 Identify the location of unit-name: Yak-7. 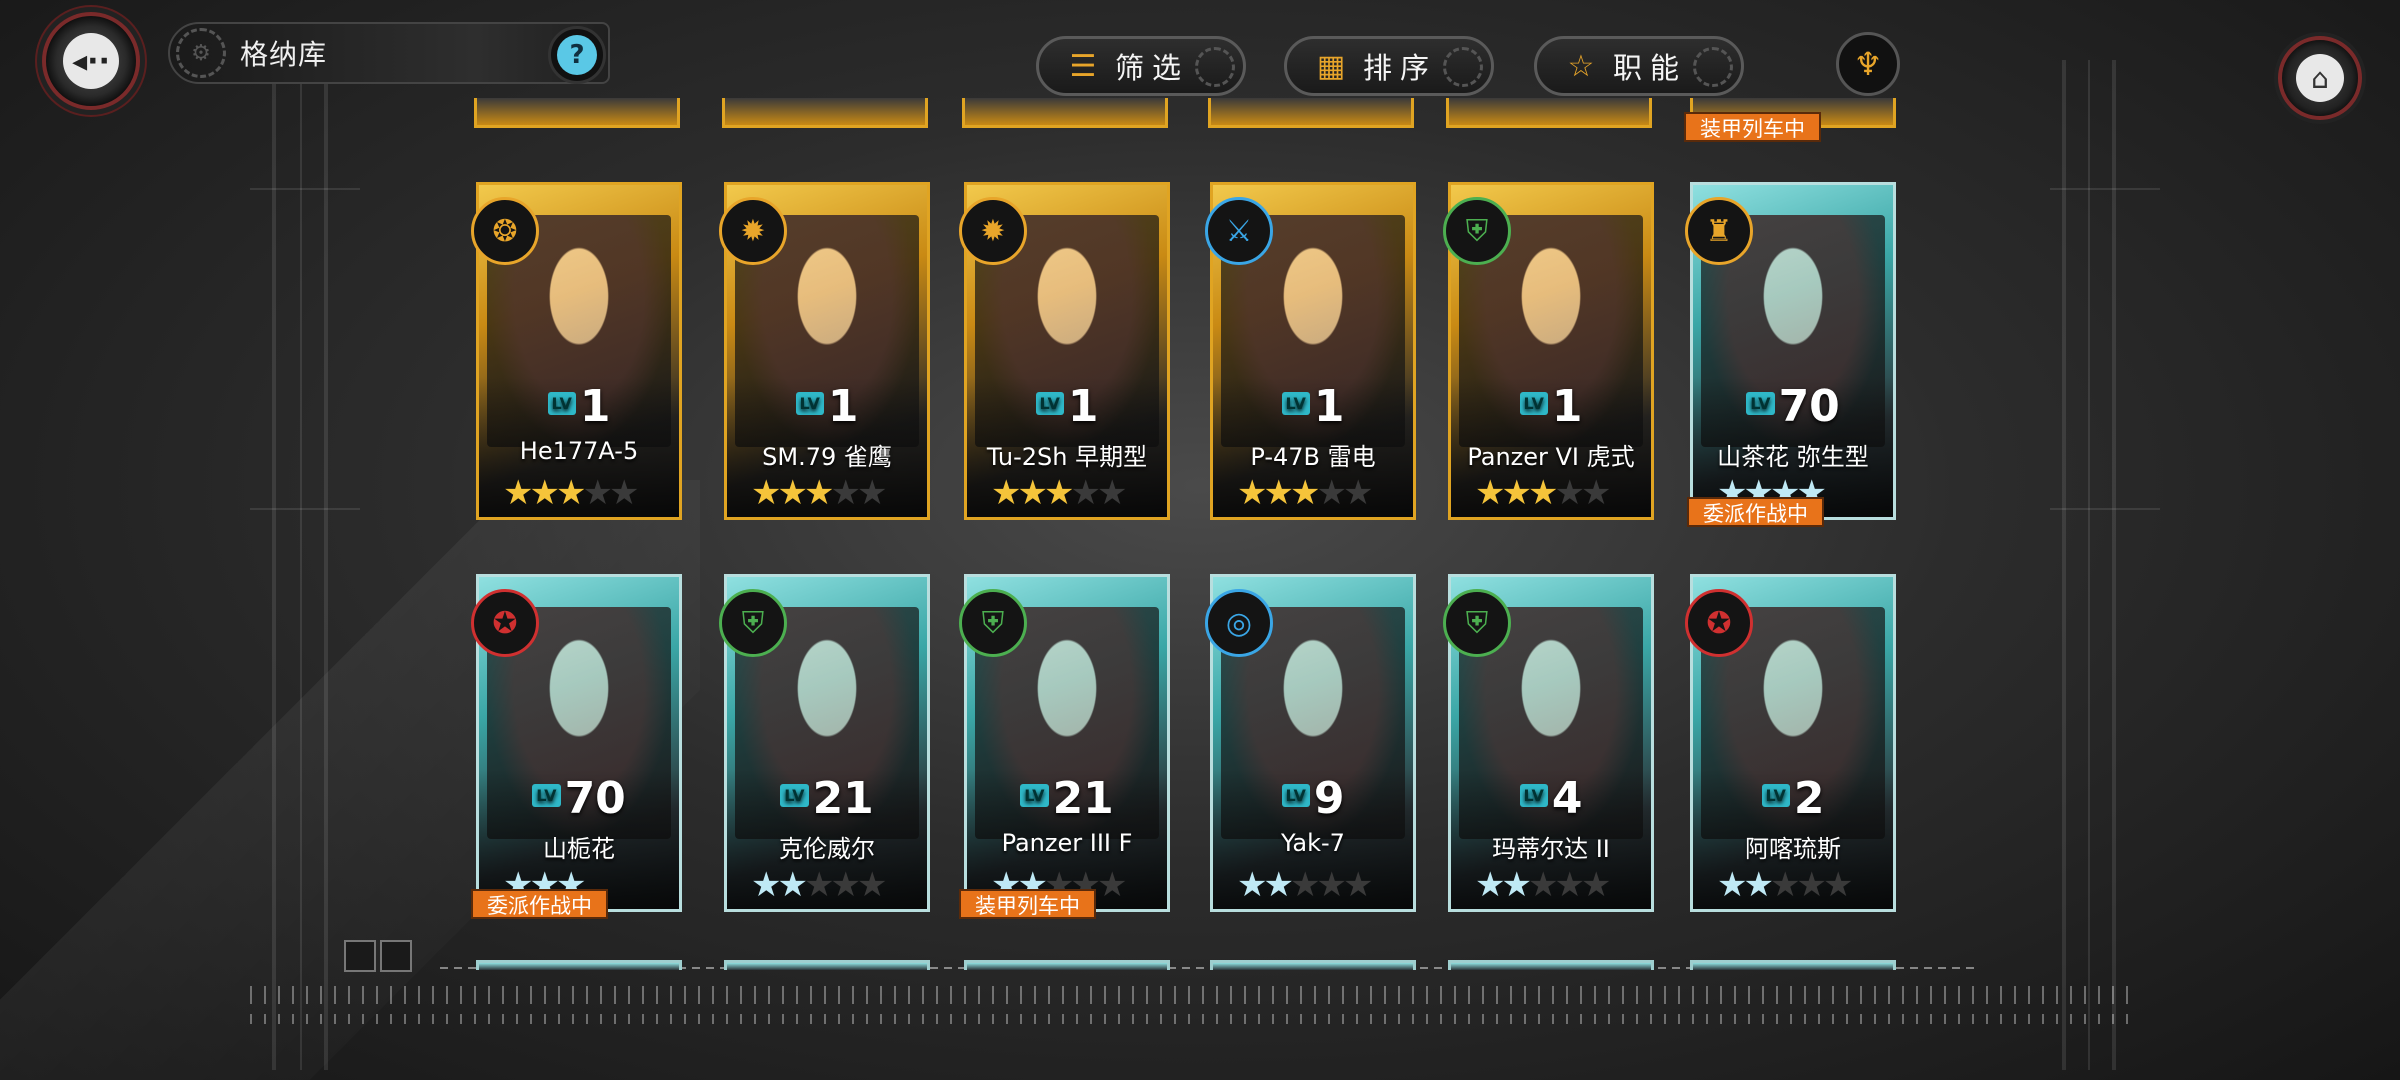
(1313, 843).